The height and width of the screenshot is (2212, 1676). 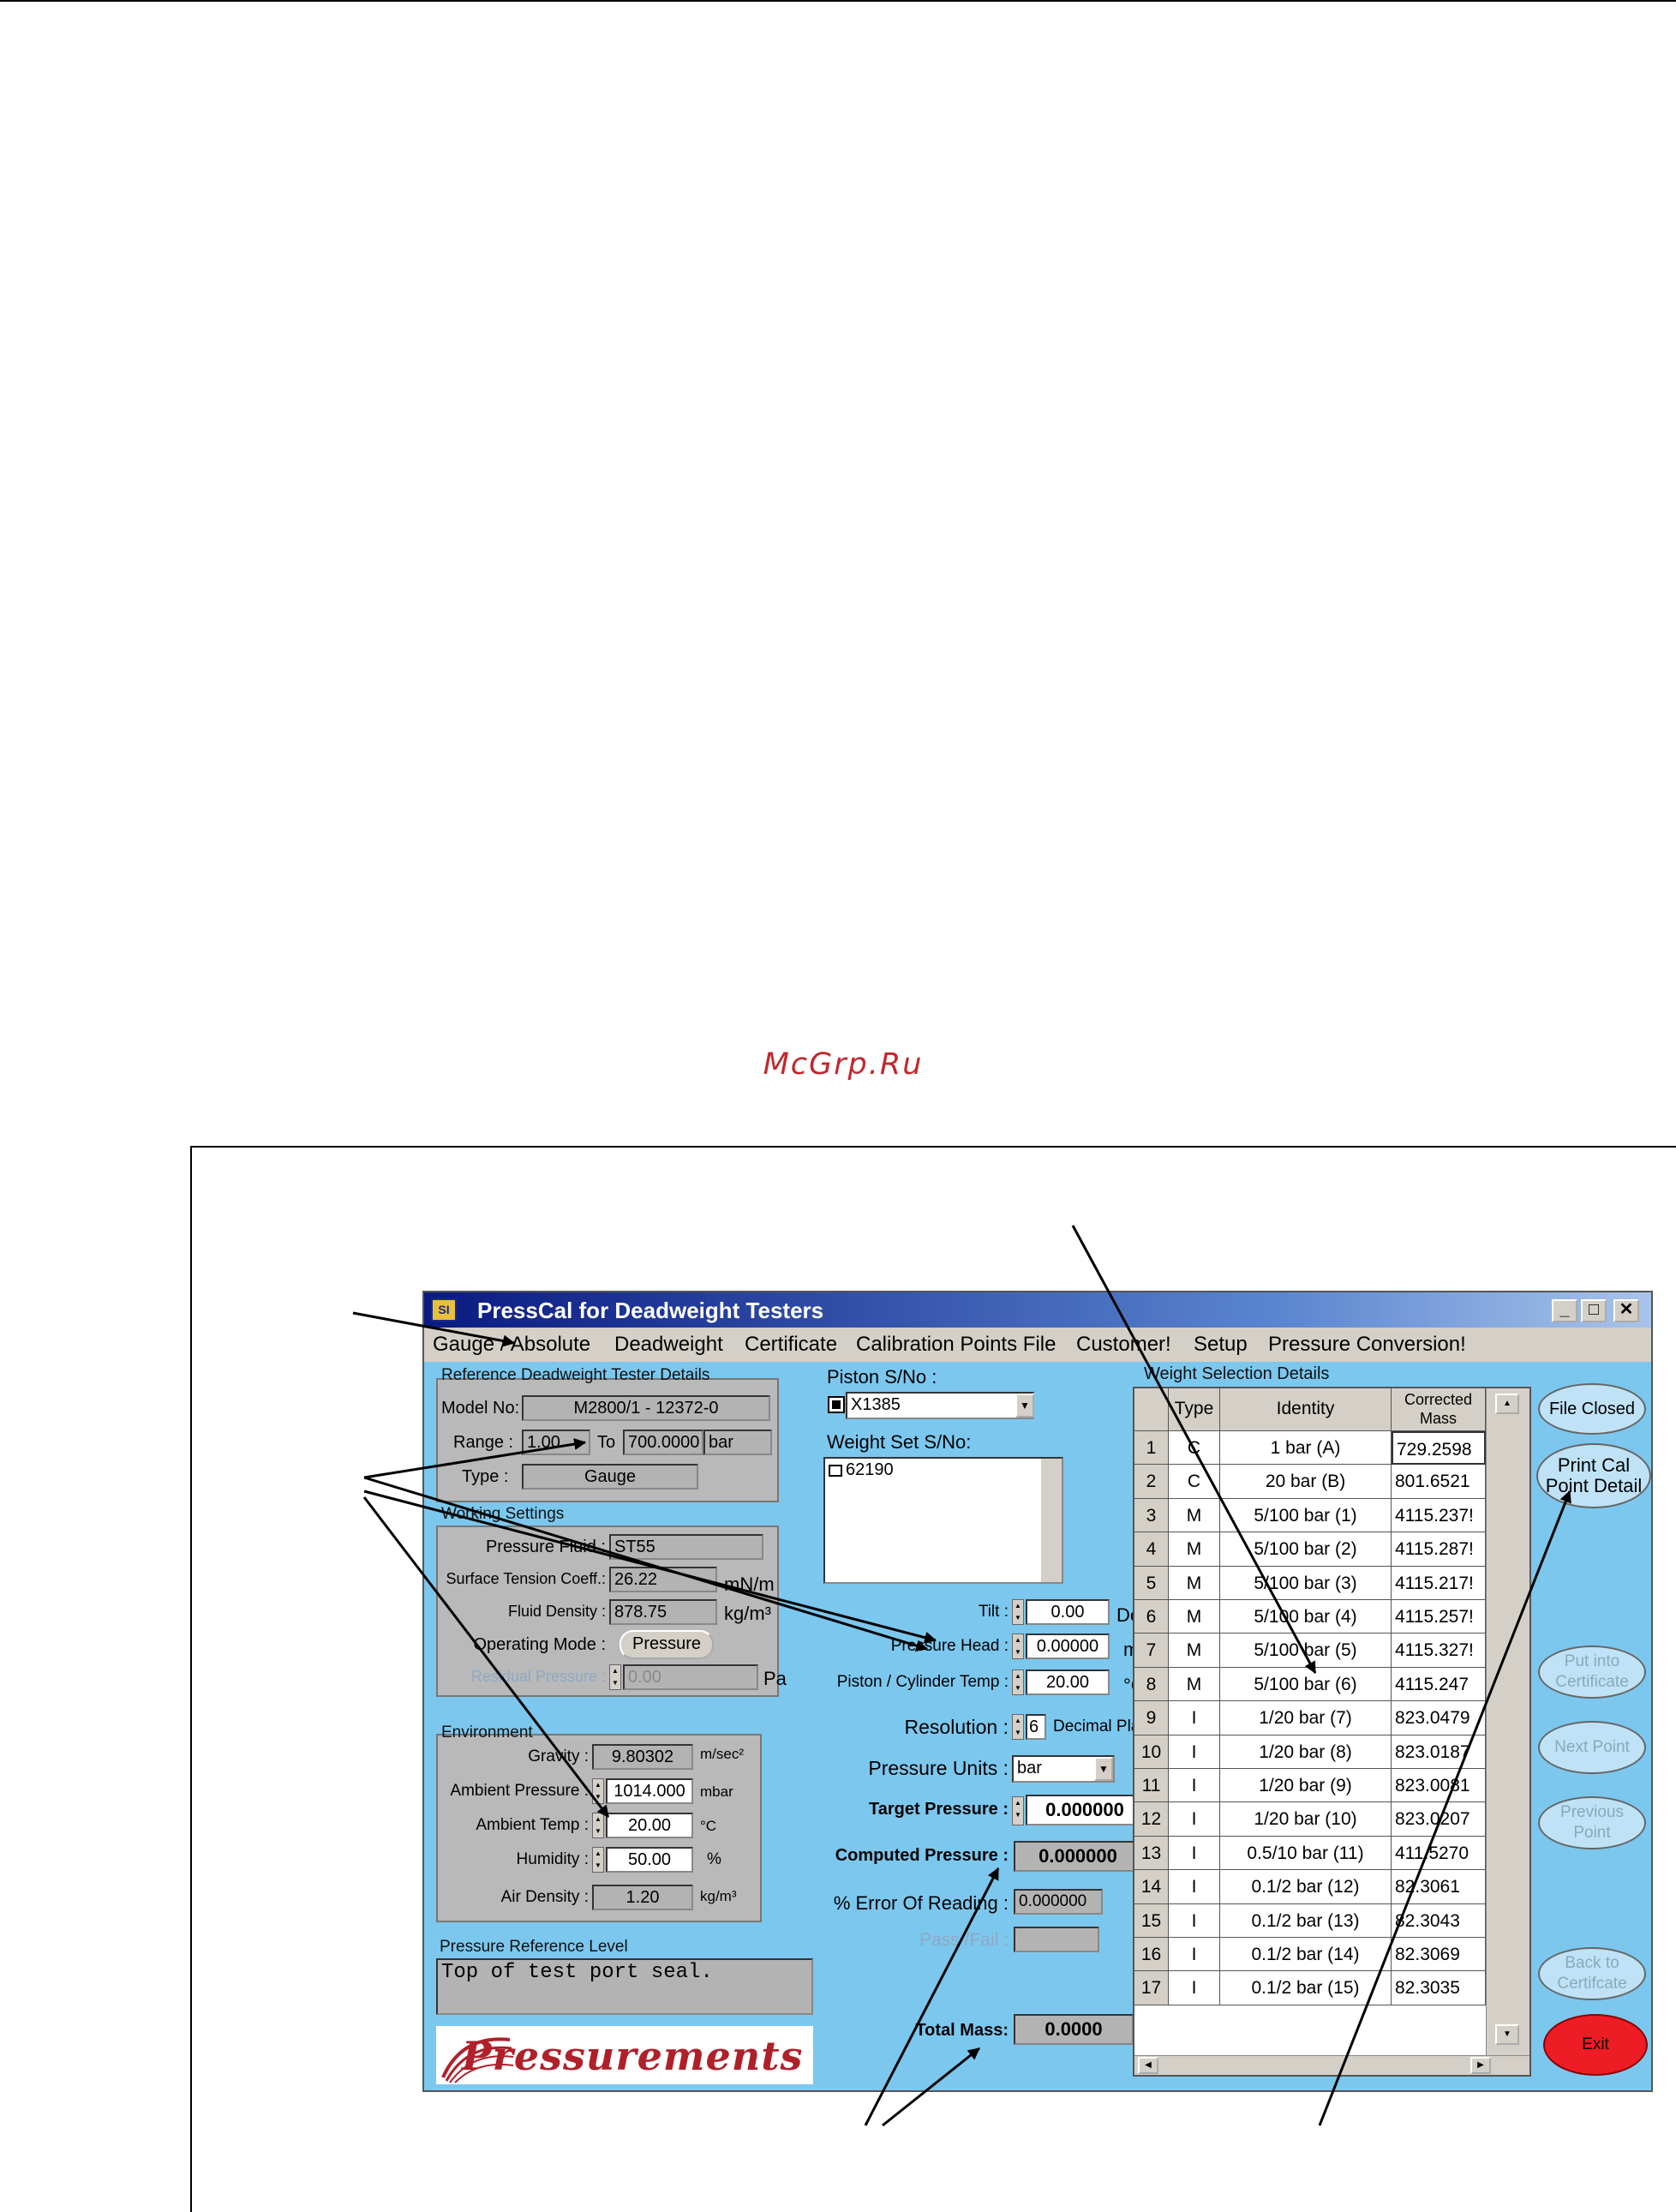 I want to click on callout-arrow-menu, so click(x=434, y=1329).